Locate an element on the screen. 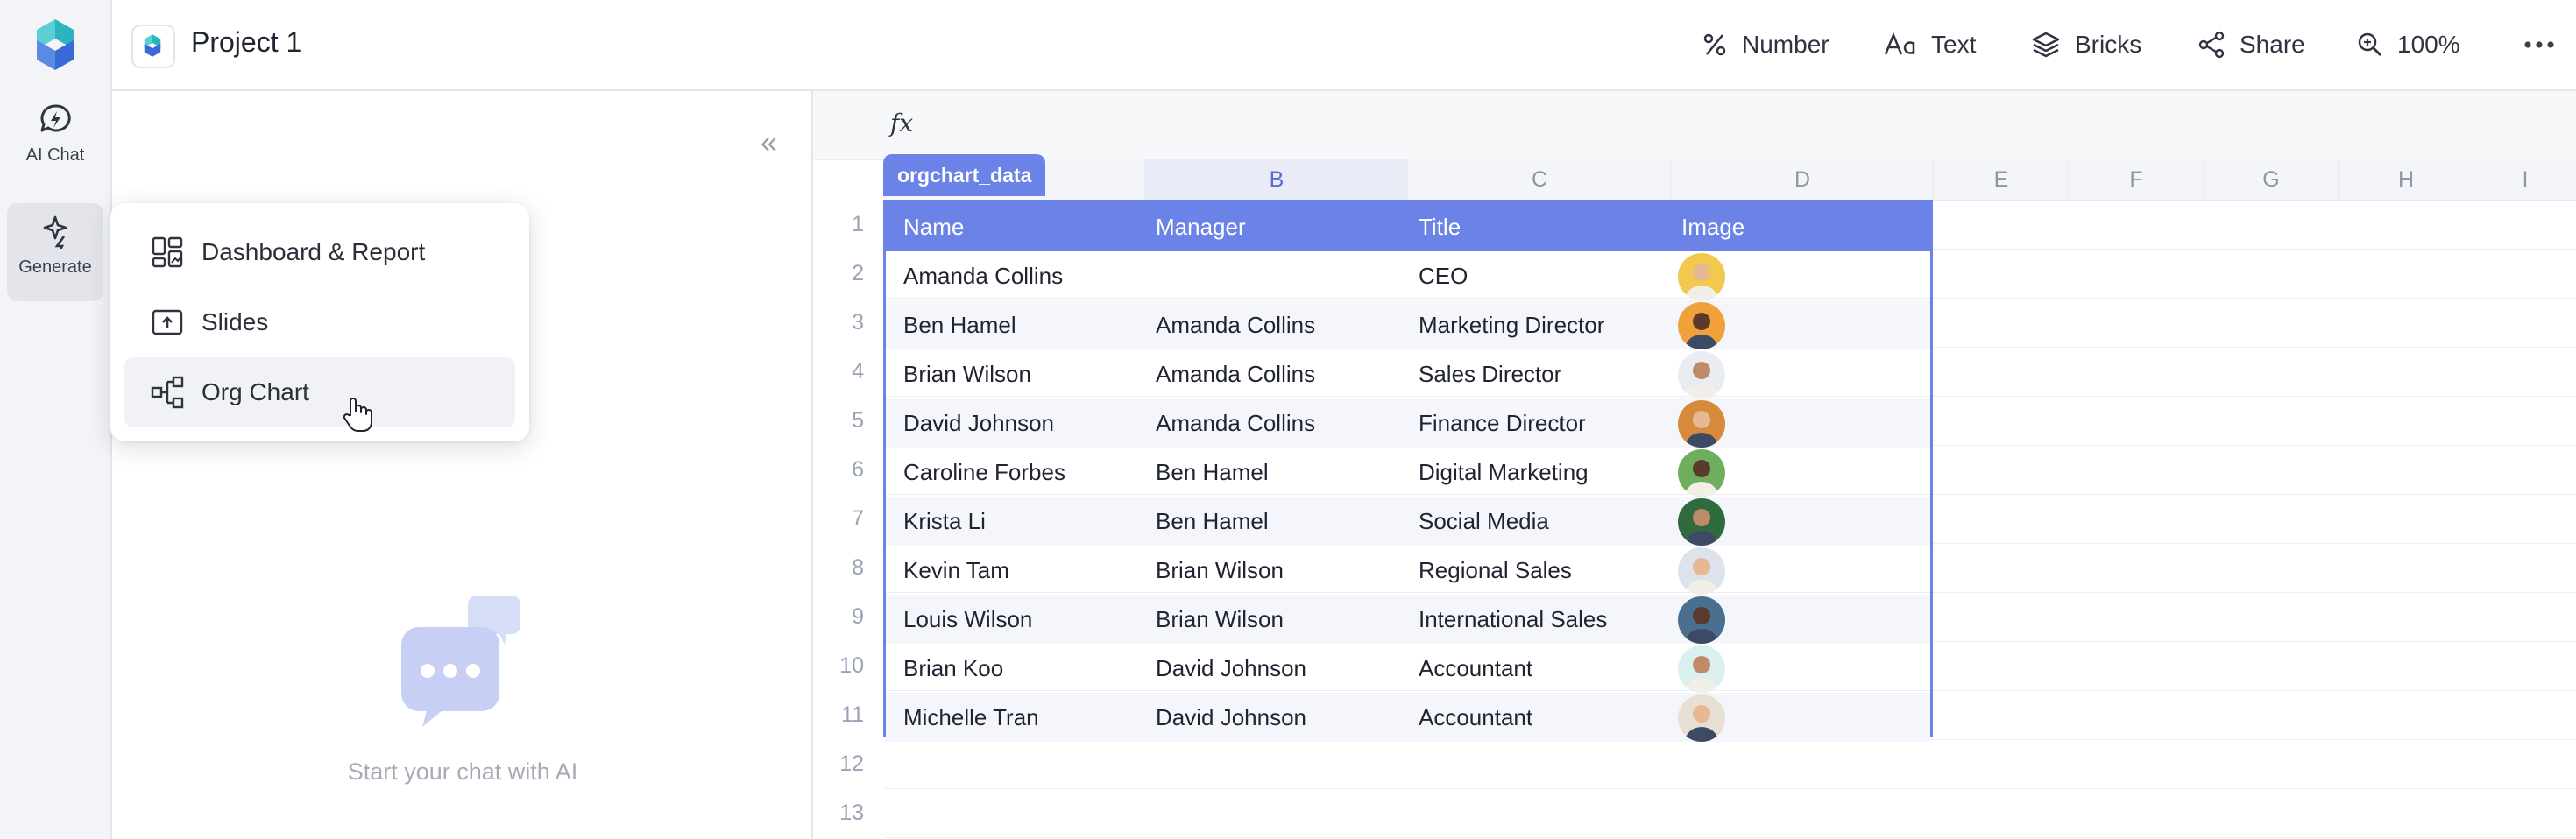 This screenshot has height=839, width=2576. table-row: Amanda Collins CEO is located at coordinates (1408, 275).